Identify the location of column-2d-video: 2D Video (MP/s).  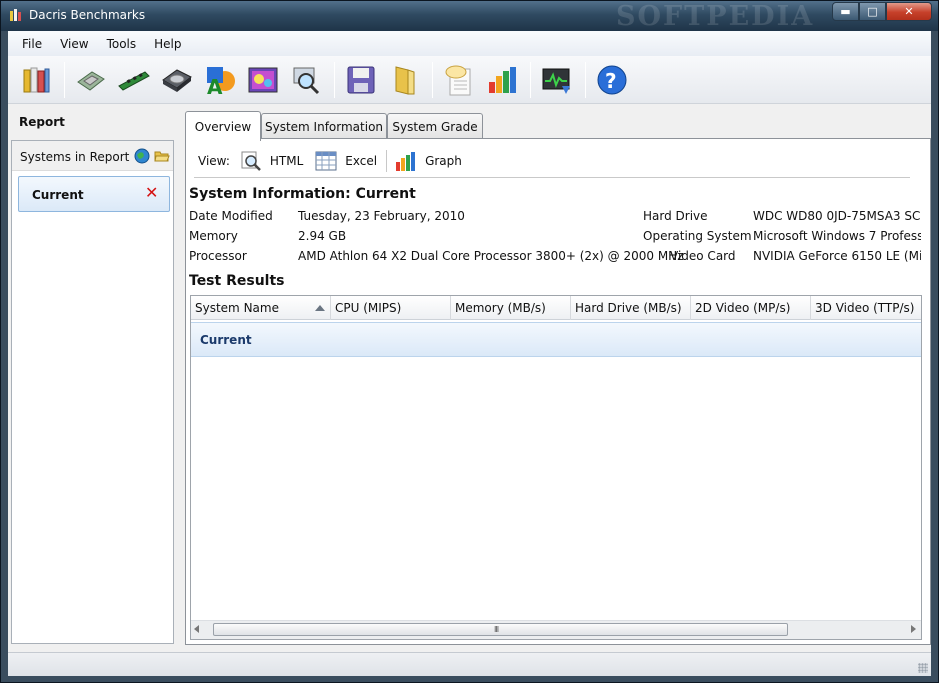
(751, 308).